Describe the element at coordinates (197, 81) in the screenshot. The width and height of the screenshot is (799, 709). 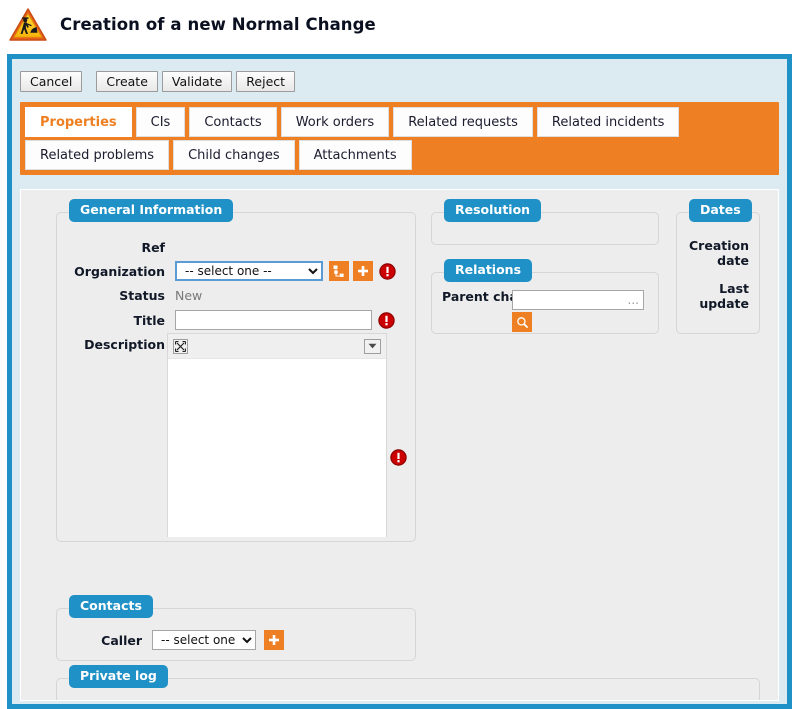
I see `validate-button: Validate` at that location.